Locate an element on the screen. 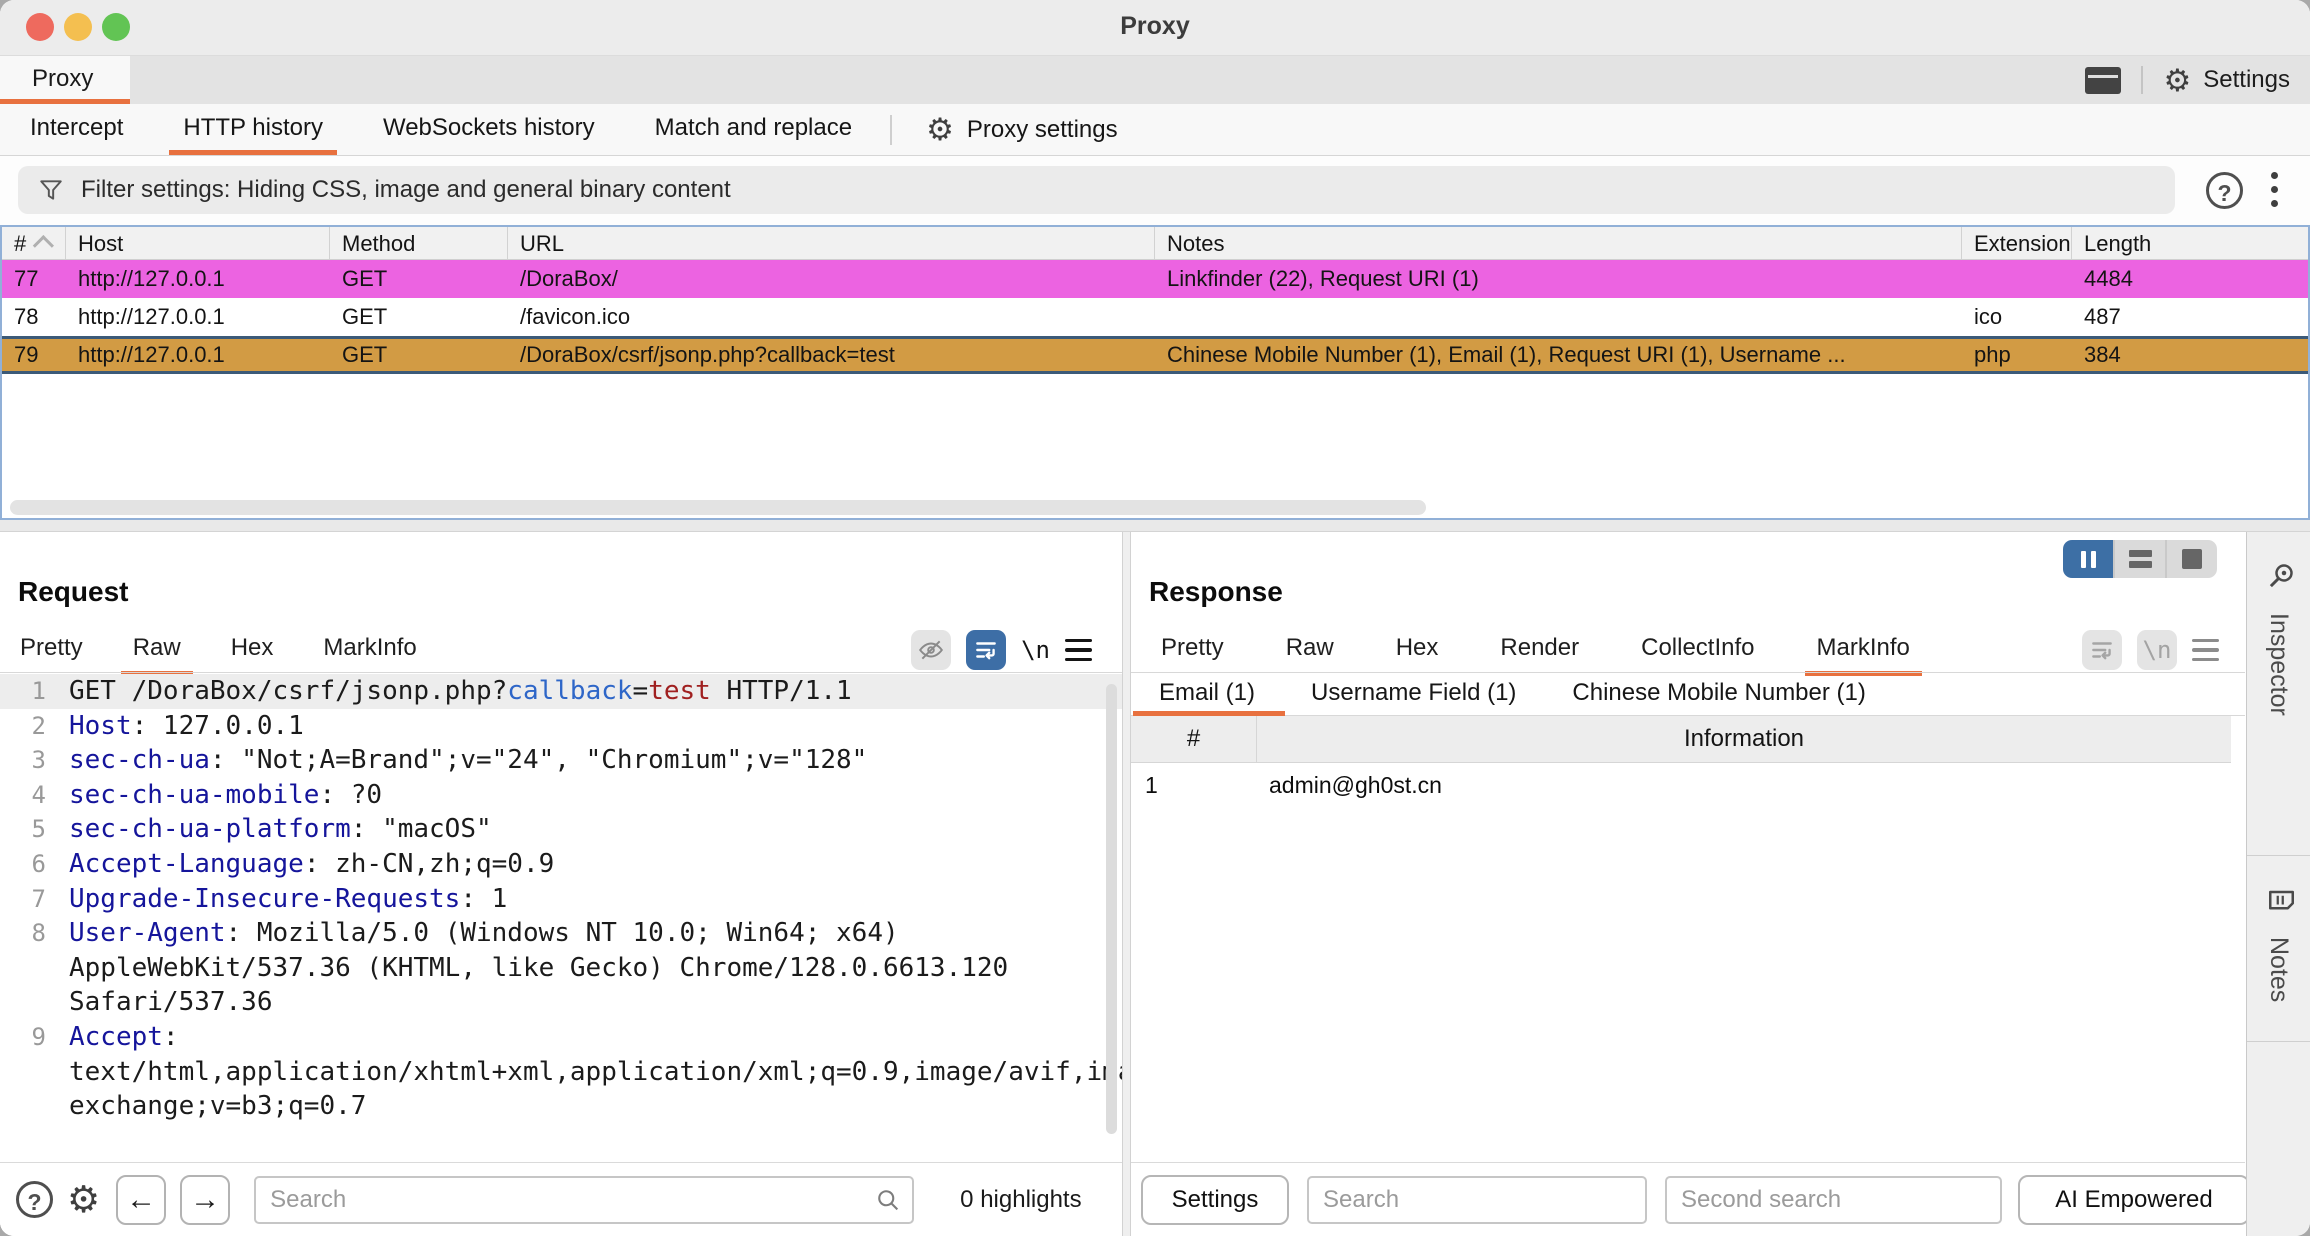 This screenshot has width=2310, height=1236. request-search-input is located at coordinates (584, 1199).